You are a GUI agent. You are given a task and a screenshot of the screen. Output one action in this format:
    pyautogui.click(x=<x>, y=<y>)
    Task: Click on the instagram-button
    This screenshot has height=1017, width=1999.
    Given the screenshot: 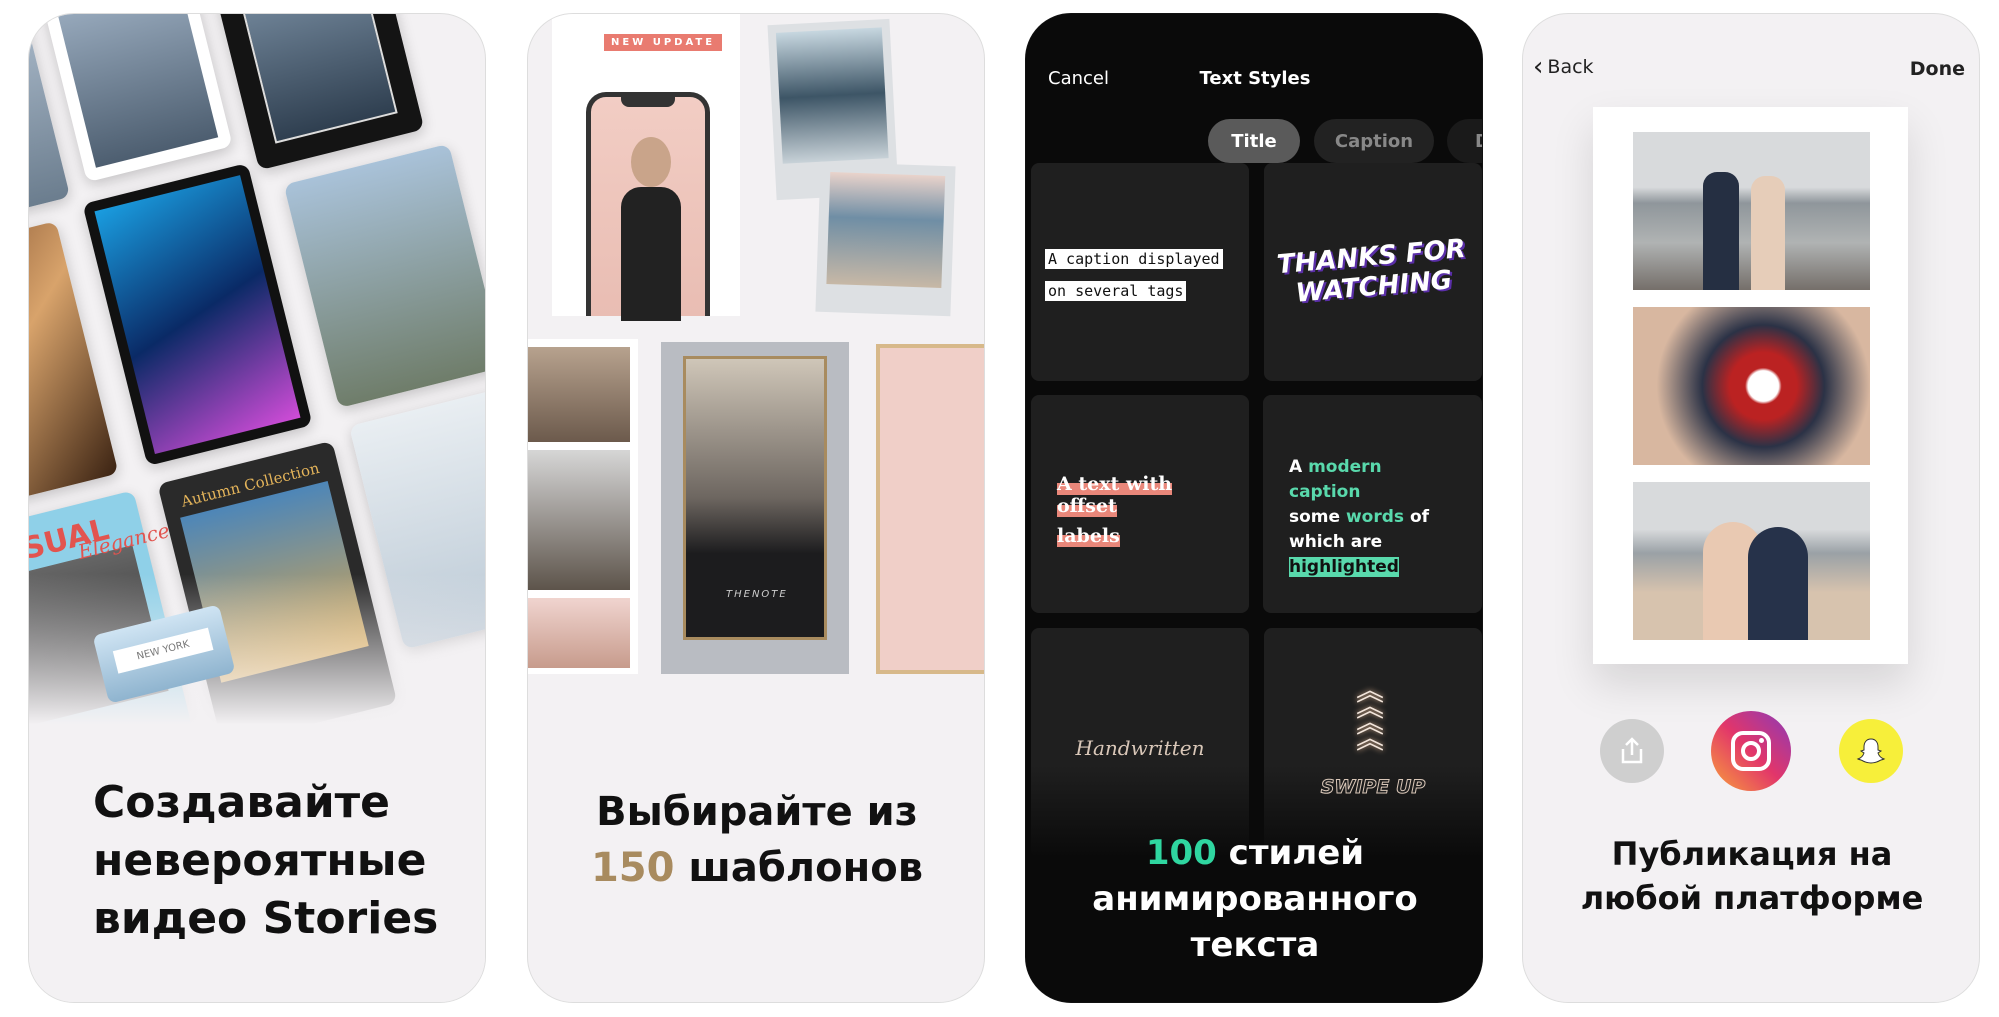 What is the action you would take?
    pyautogui.click(x=1751, y=751)
    